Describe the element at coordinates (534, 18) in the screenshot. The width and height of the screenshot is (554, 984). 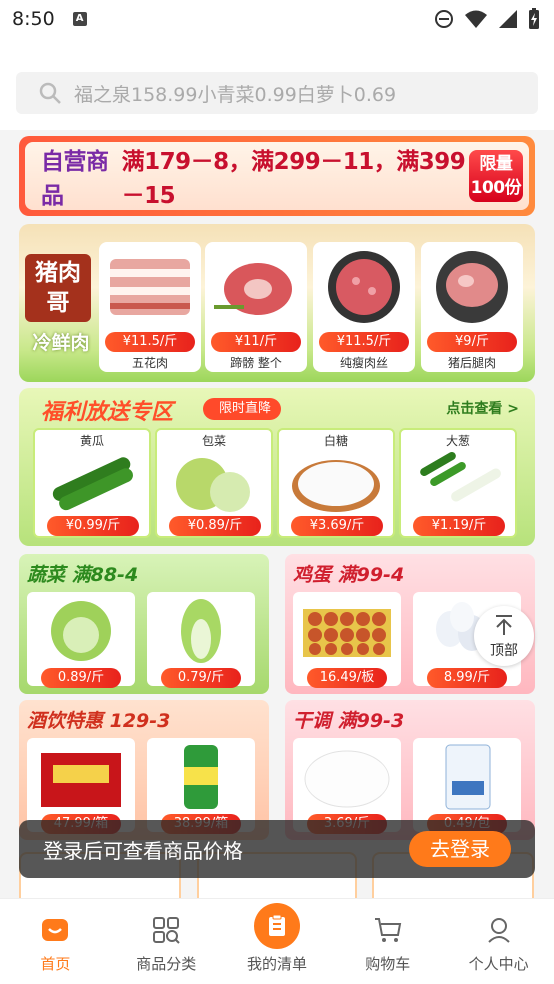
I see `battery-icon` at that location.